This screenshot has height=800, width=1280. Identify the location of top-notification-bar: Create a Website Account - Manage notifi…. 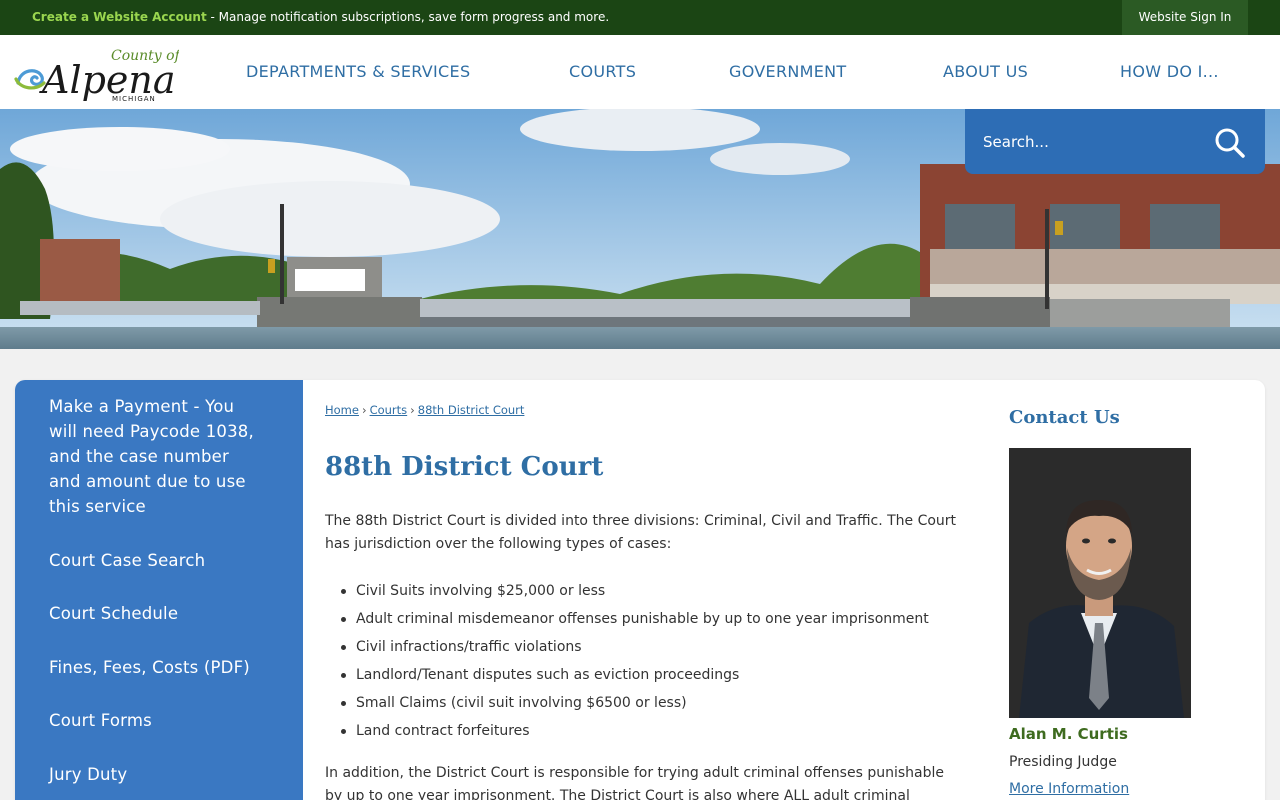
(640, 17).